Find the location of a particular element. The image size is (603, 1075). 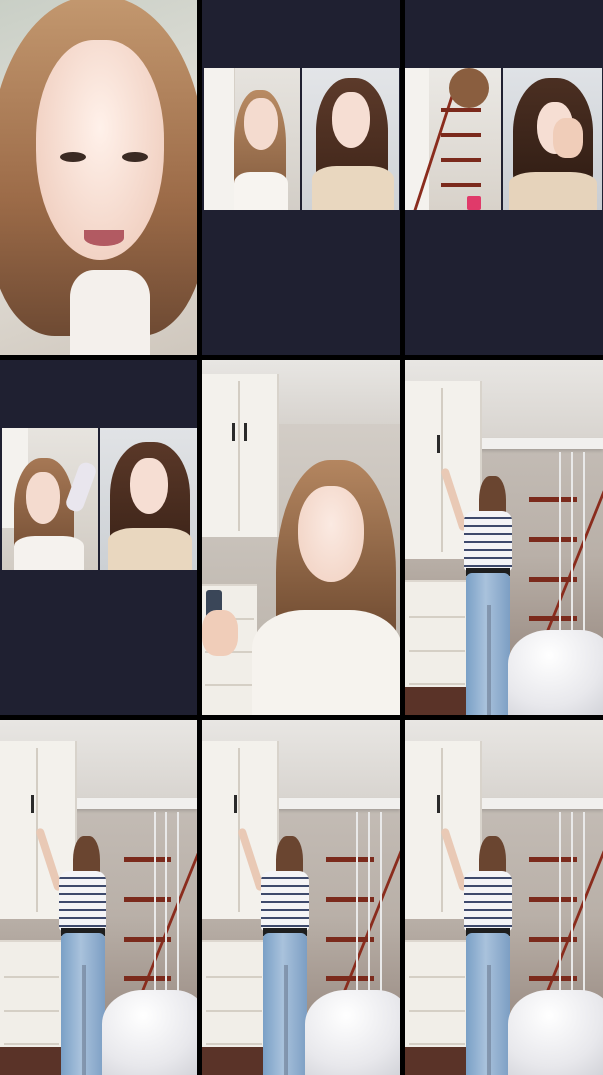

selfie-person is located at coordinates (98, 177).